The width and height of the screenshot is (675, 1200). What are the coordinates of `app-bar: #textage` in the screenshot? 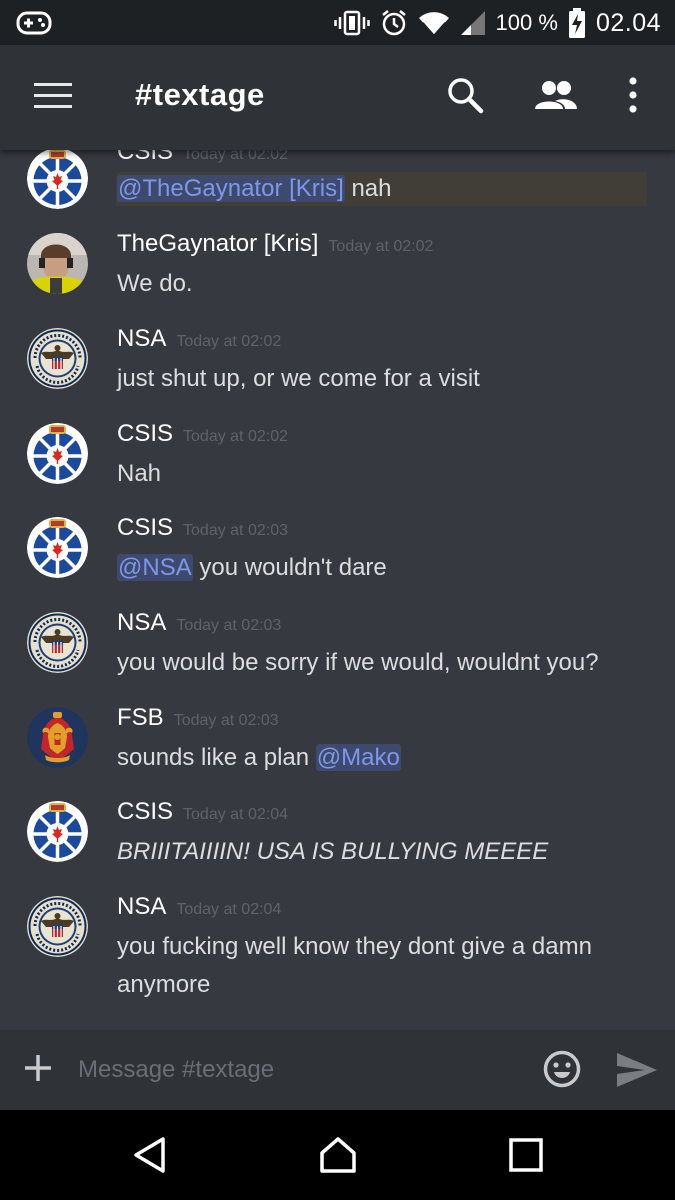 It's located at (337, 97).